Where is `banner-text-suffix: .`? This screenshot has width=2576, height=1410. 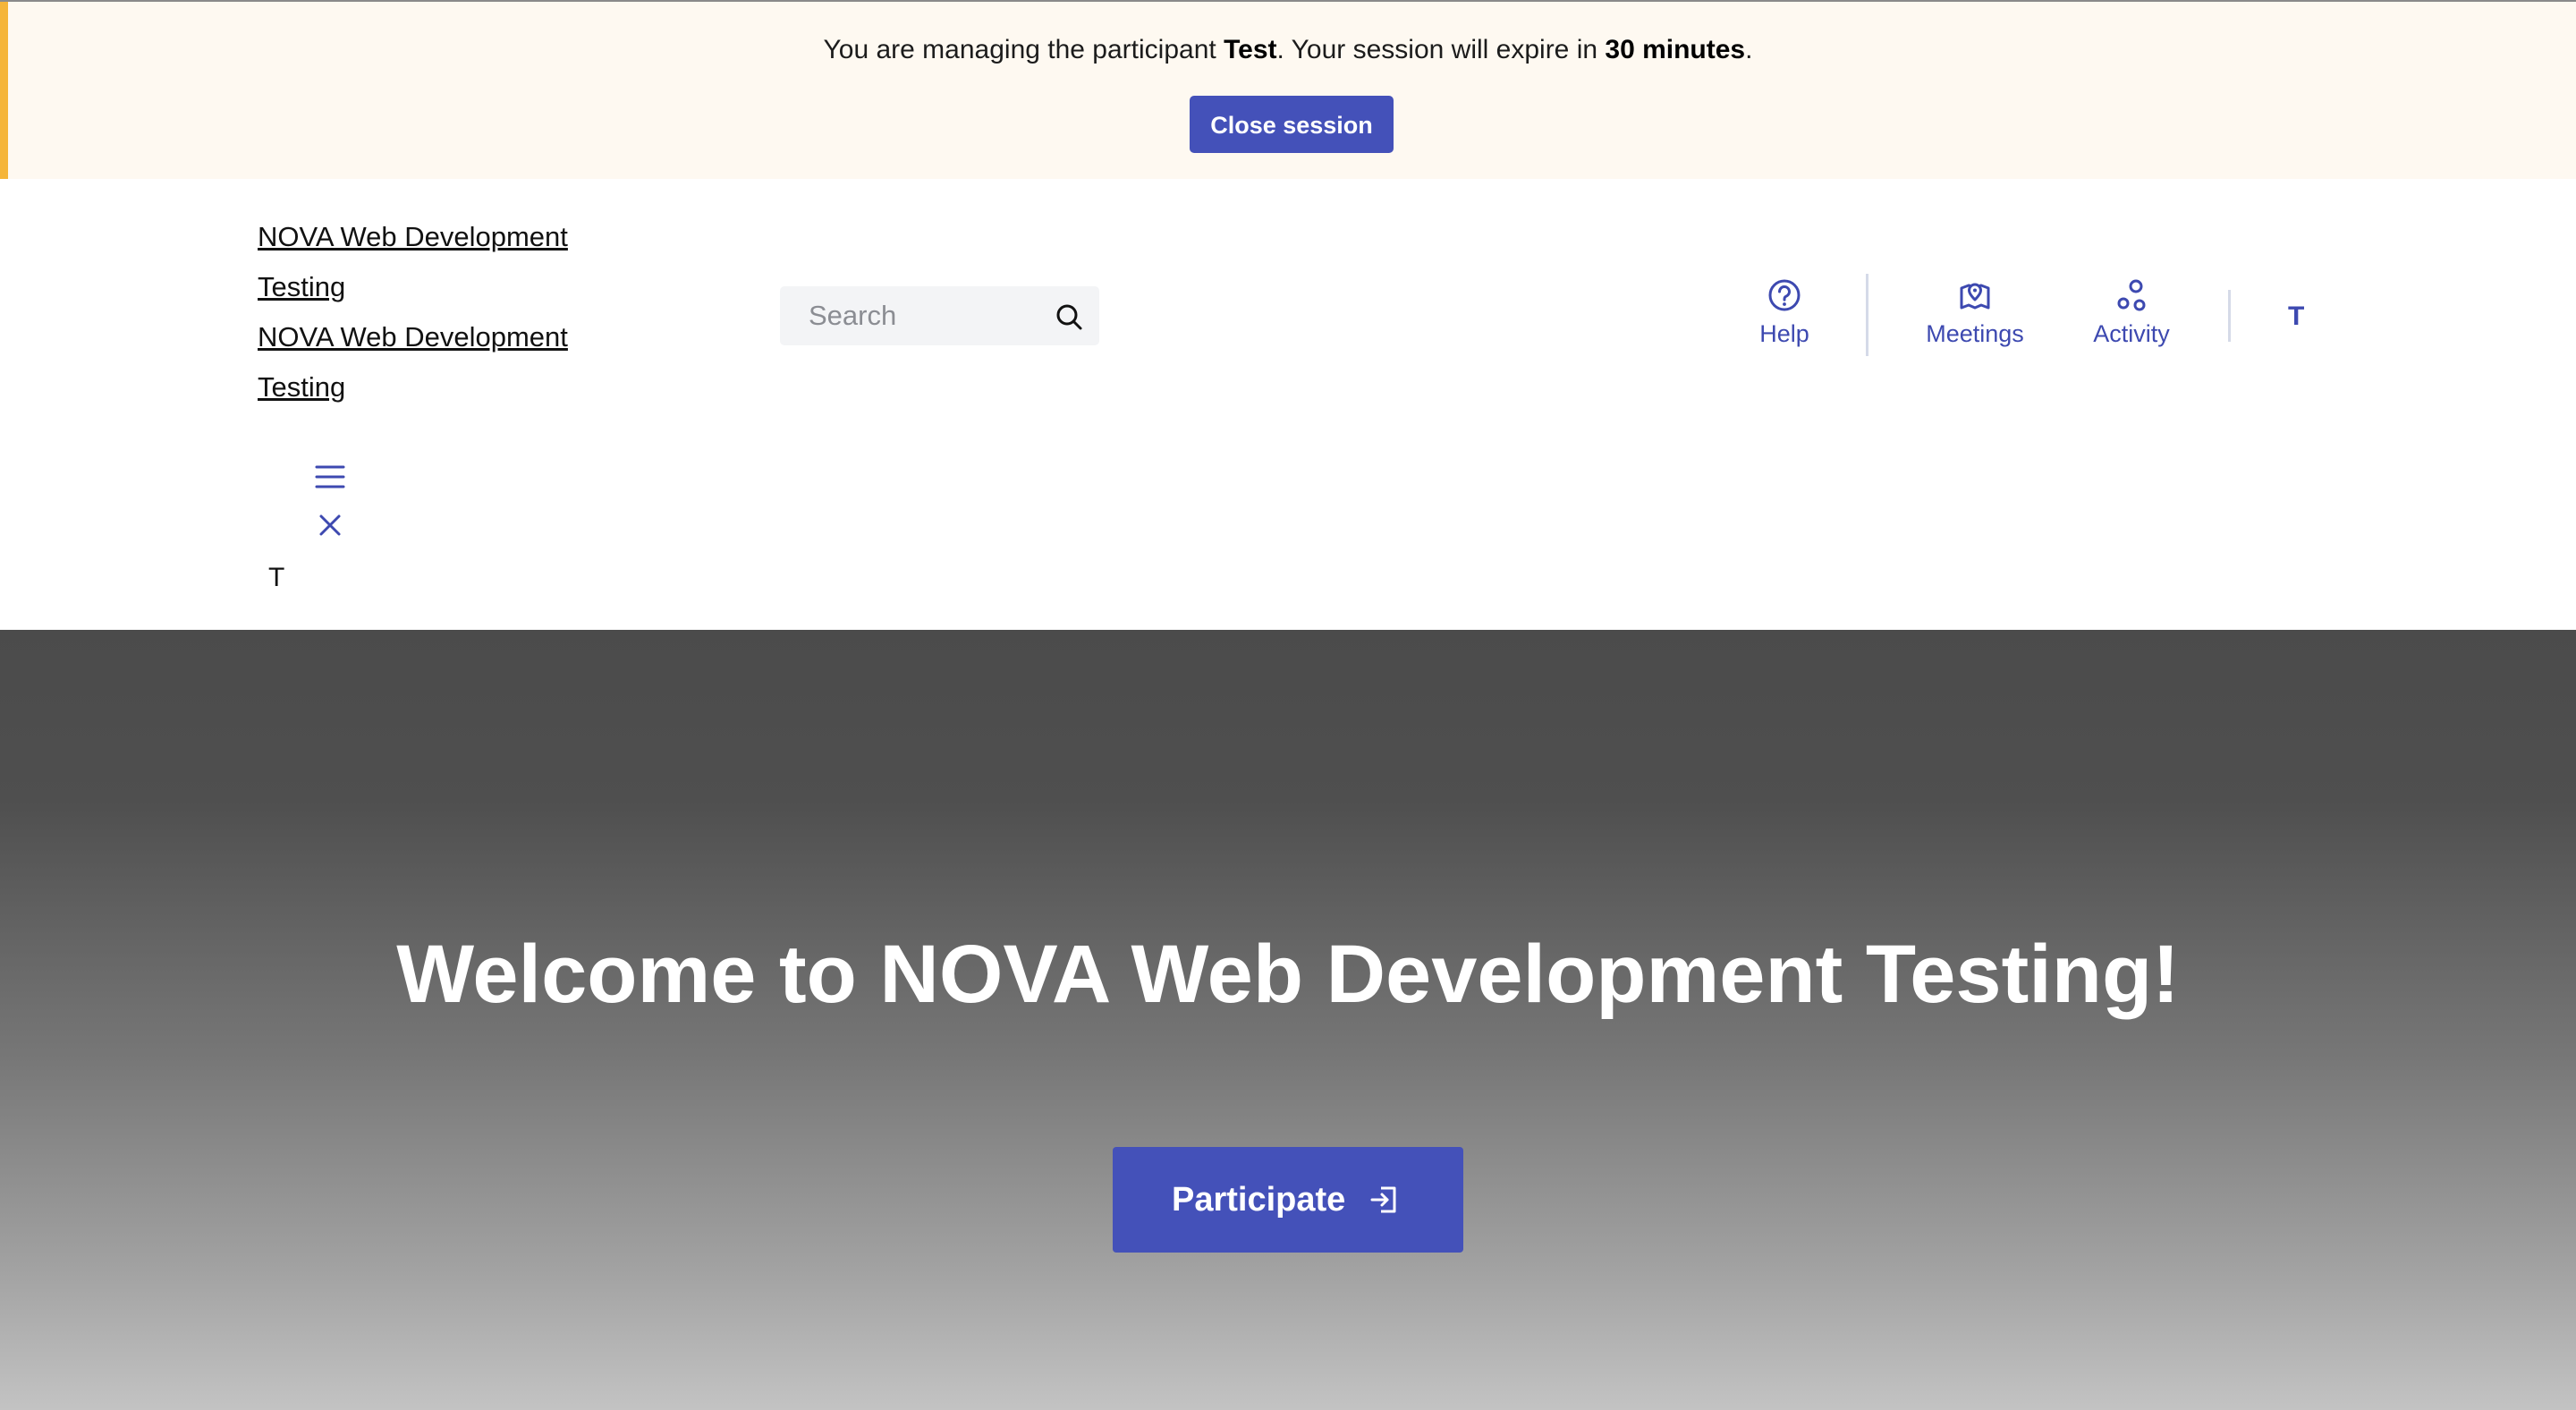 banner-text-suffix: . is located at coordinates (1749, 49).